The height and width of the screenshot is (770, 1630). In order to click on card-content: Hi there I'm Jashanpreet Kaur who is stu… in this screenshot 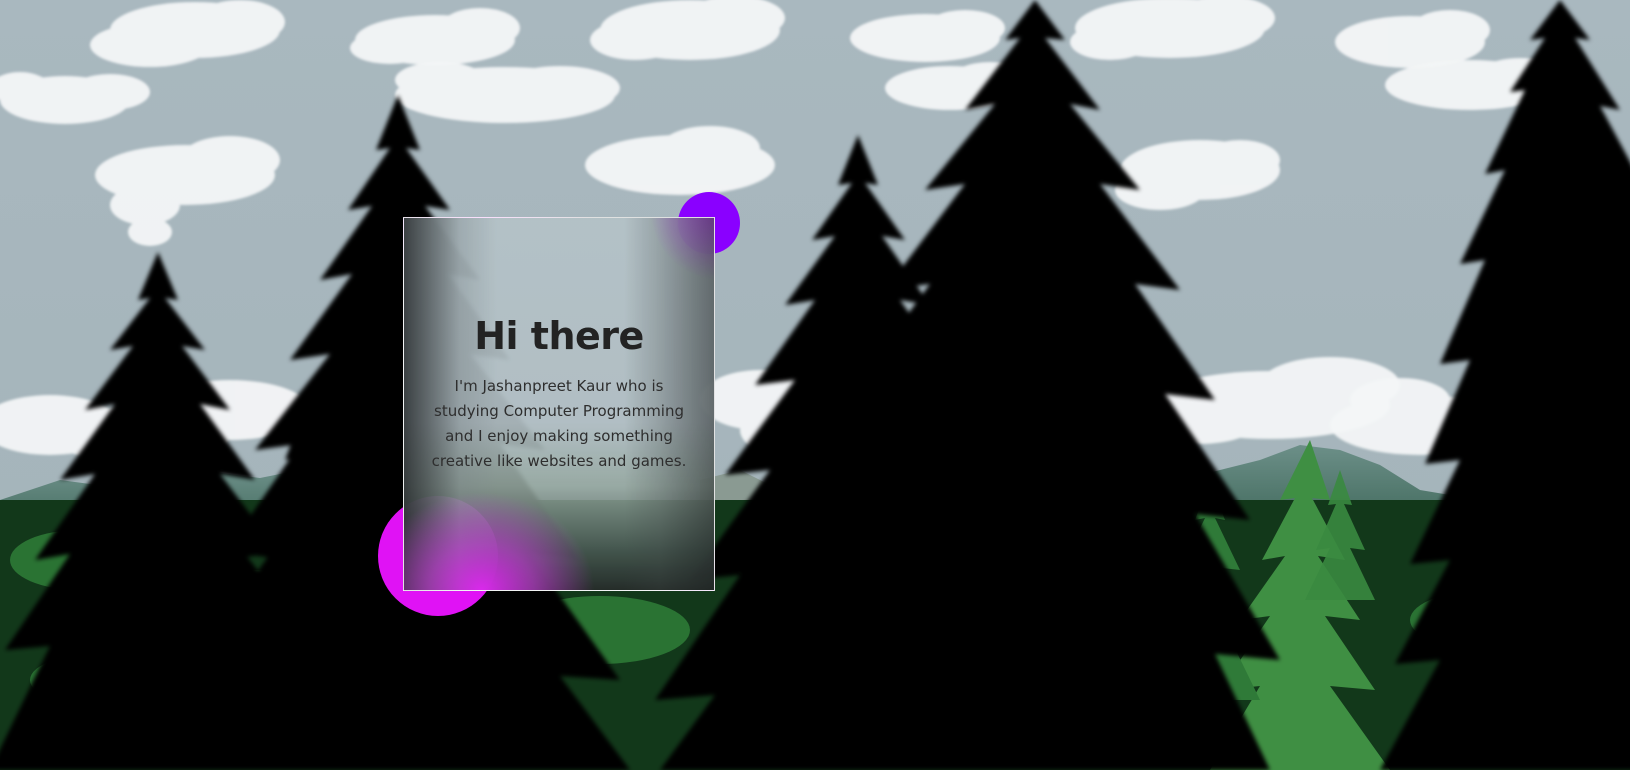, I will do `click(559, 404)`.